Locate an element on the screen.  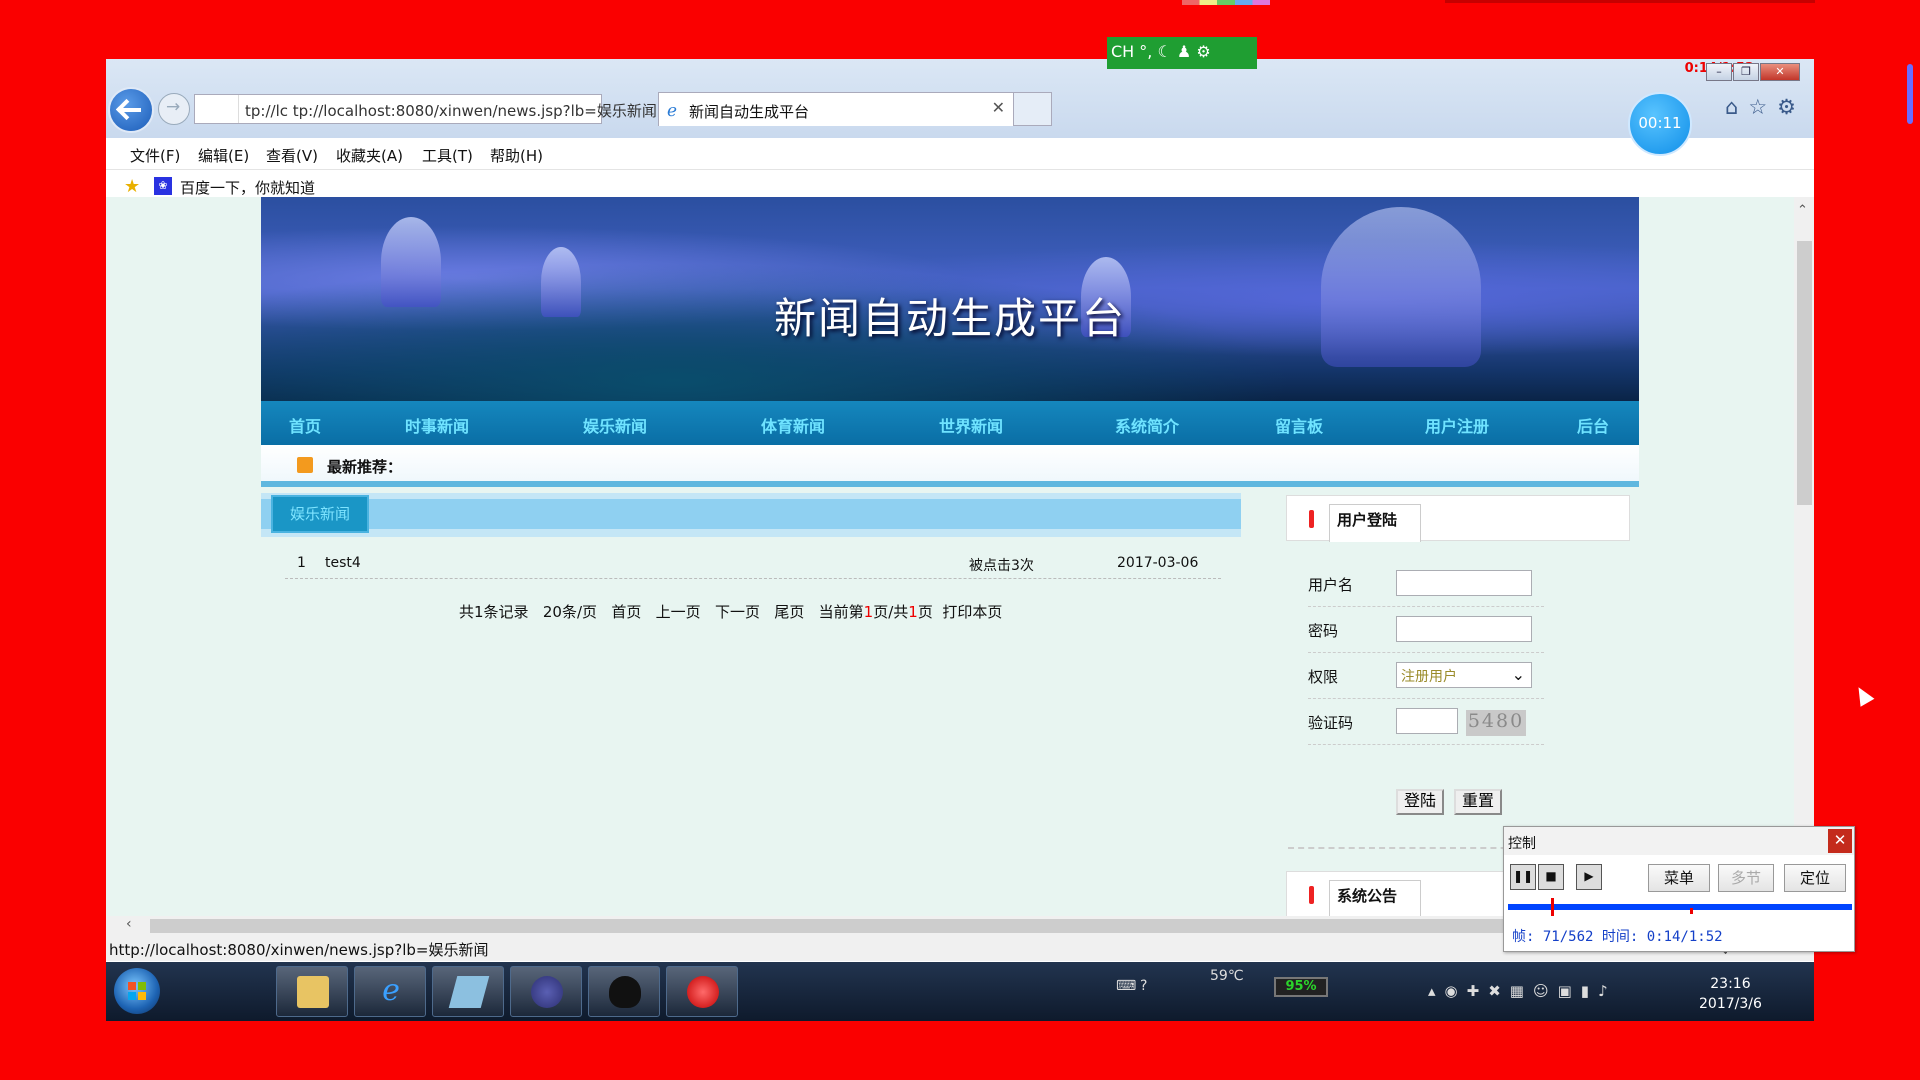
nav-entertainment: 娱乐新闻 is located at coordinates (615, 425).